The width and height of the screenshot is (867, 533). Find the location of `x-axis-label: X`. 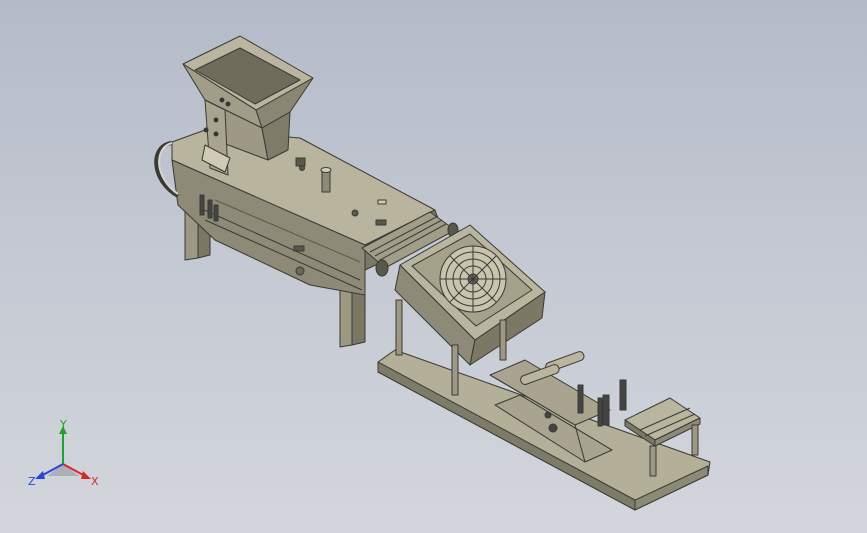

x-axis-label: X is located at coordinates (95, 481).